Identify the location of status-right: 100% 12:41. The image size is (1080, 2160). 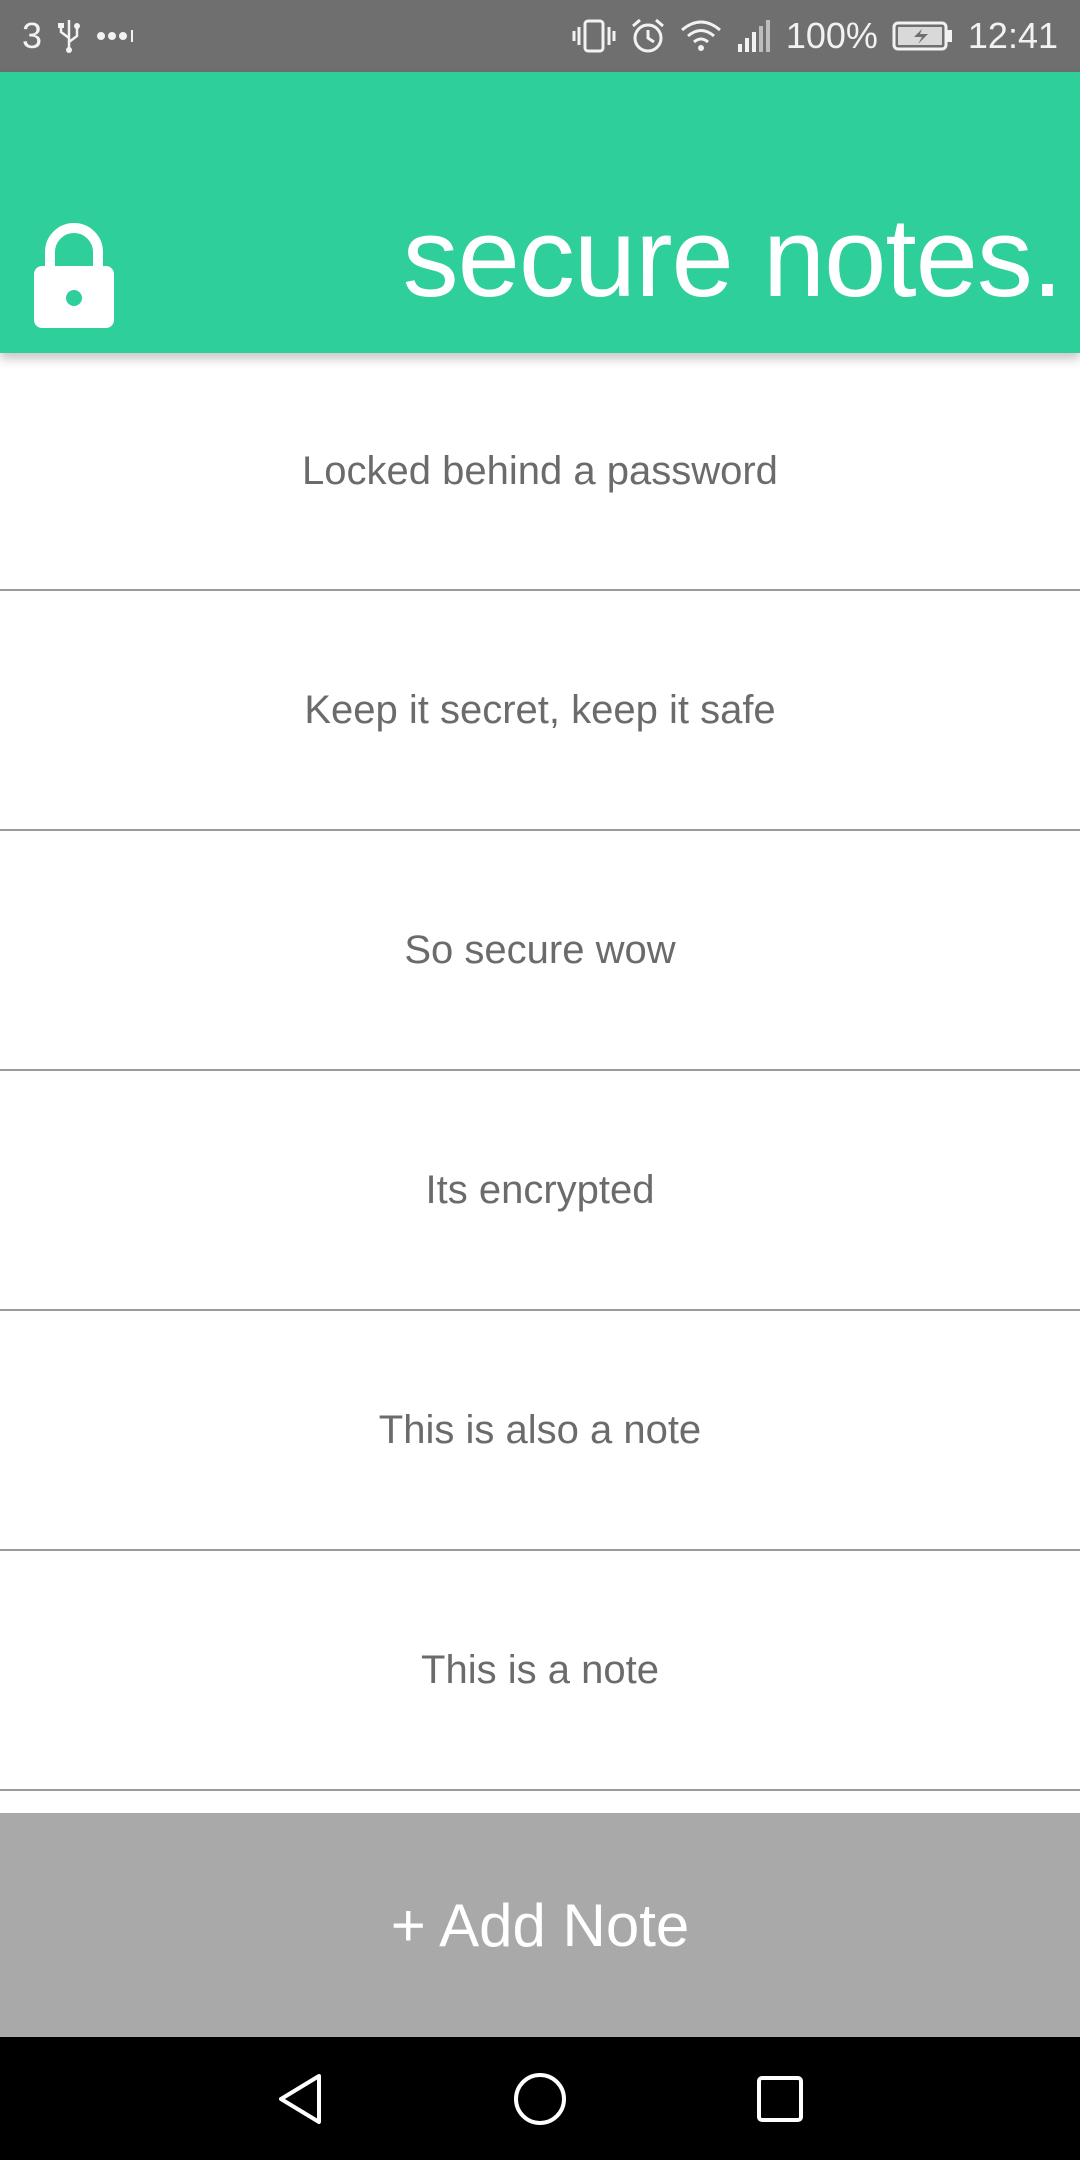
(815, 36).